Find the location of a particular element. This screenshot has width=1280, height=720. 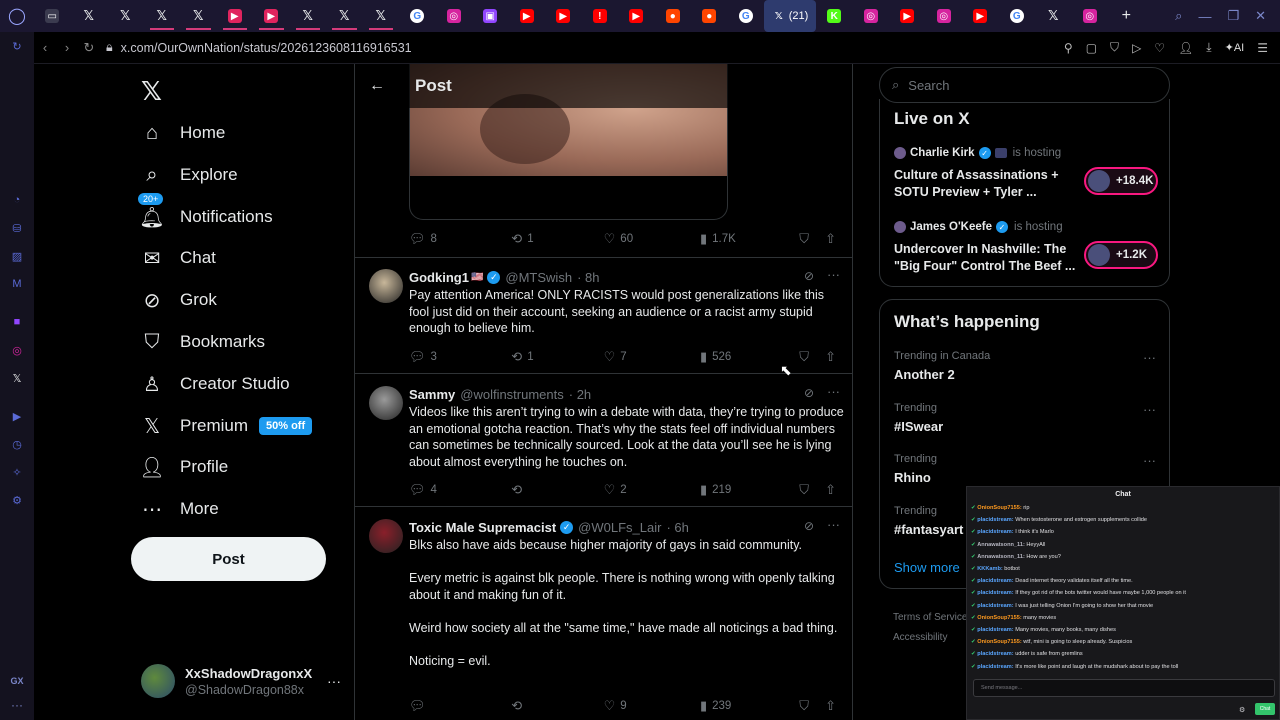

like-action: ♡ 7 is located at coordinates (652, 357).